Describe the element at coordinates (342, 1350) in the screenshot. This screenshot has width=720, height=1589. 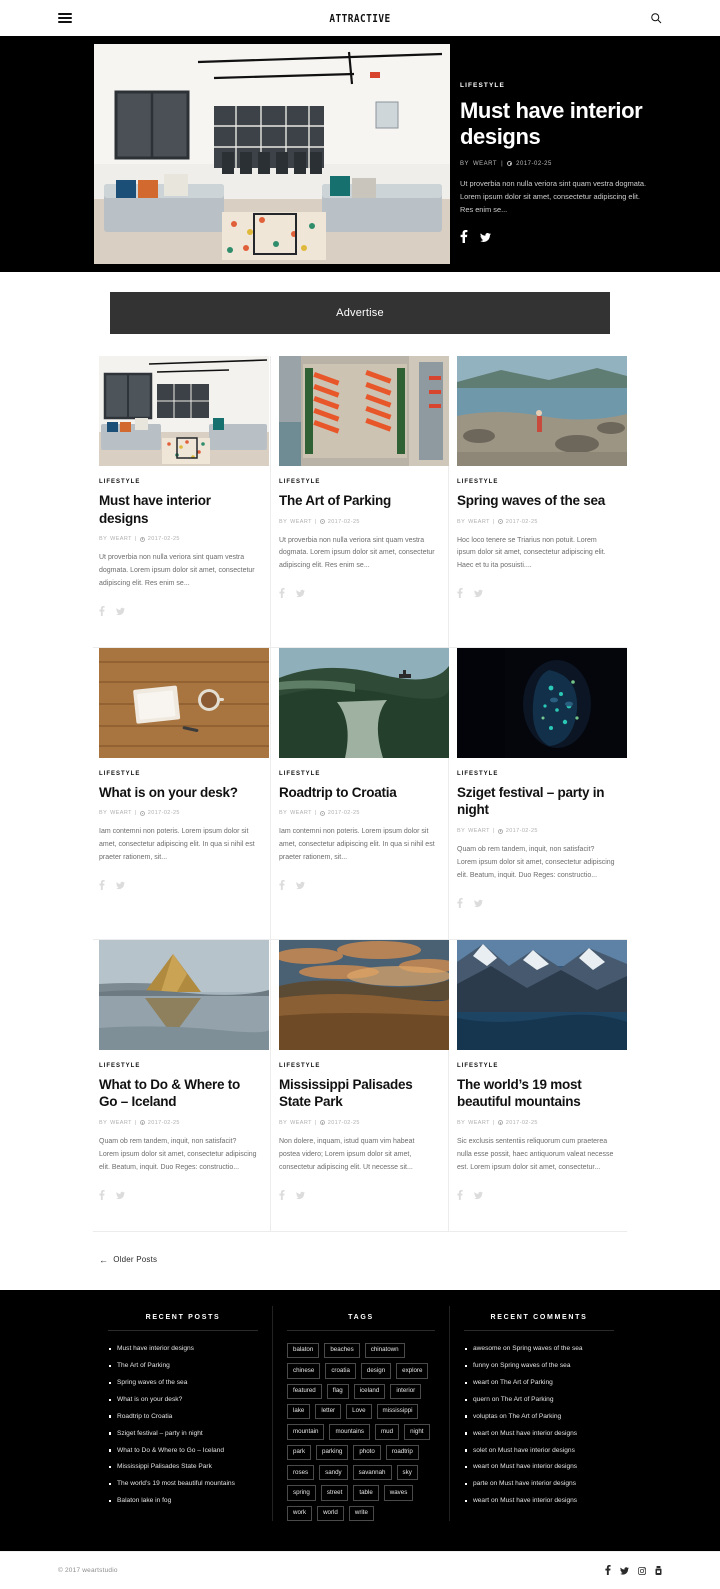
I see `tag-item: beaches` at that location.